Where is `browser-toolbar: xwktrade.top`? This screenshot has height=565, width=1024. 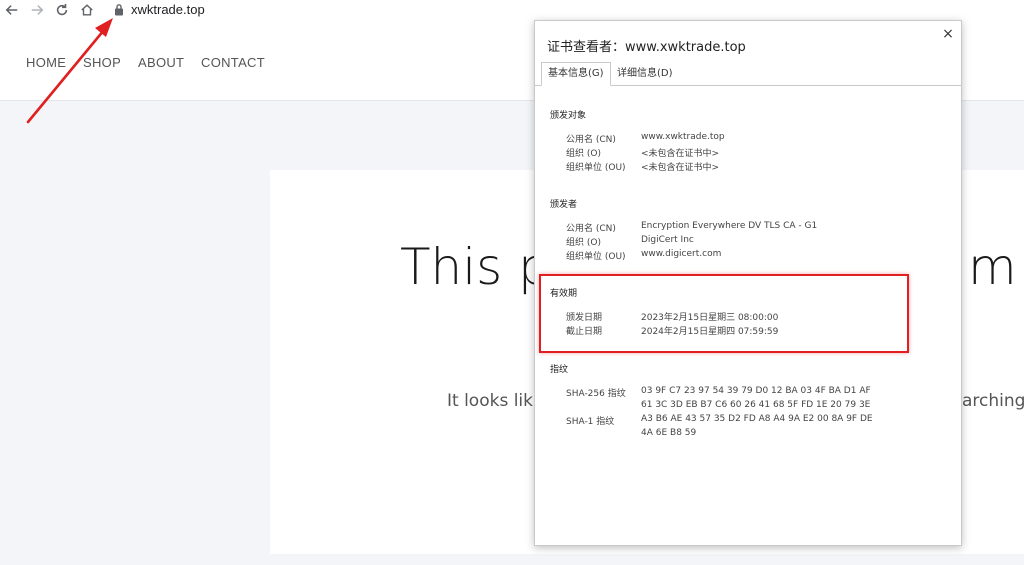
browser-toolbar: xwktrade.top is located at coordinates (512, 10).